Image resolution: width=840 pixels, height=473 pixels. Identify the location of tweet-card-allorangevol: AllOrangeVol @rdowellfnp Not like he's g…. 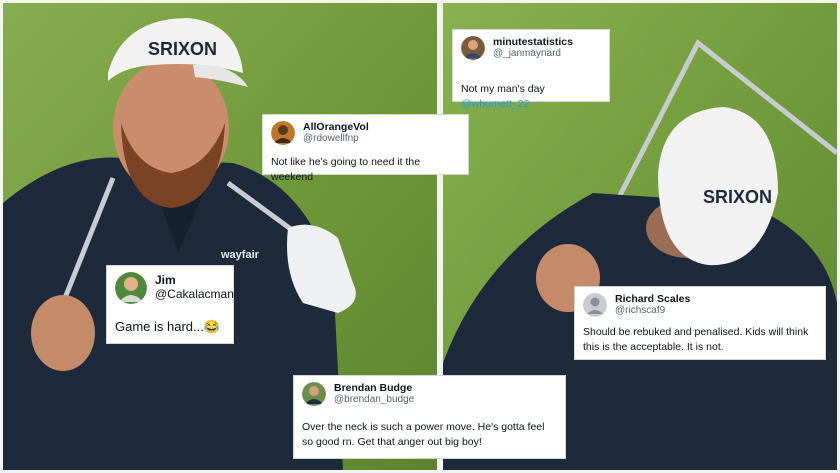
(365, 148).